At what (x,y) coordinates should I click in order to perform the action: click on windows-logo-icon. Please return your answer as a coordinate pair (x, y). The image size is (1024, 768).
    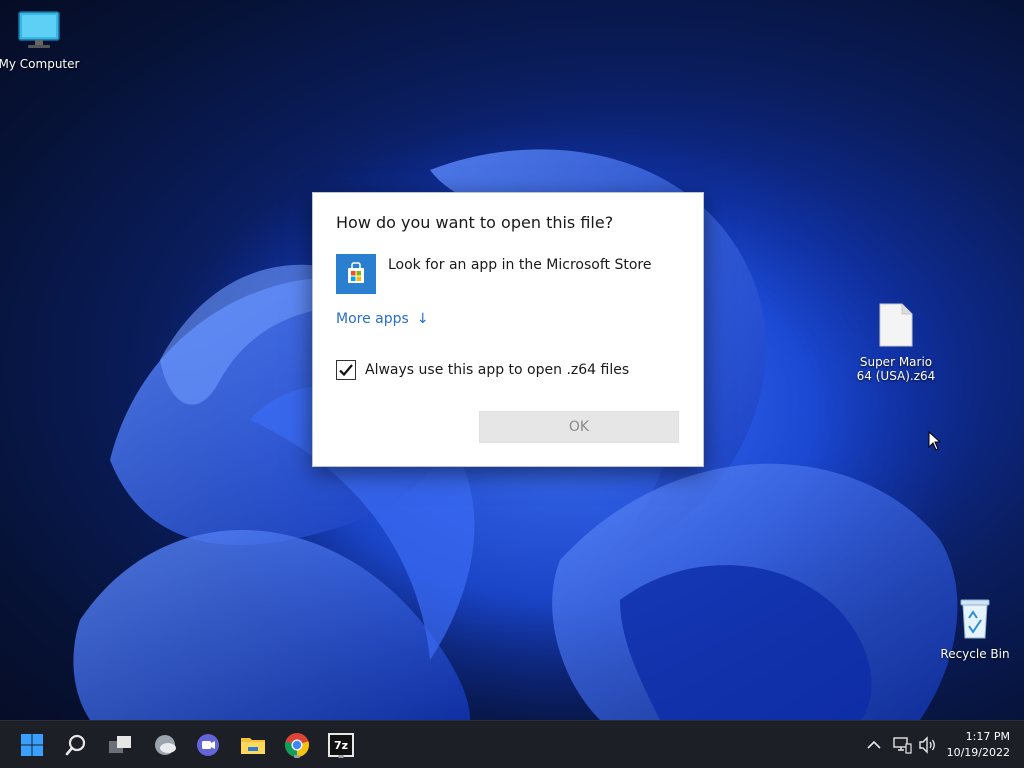
    Looking at the image, I should click on (32, 745).